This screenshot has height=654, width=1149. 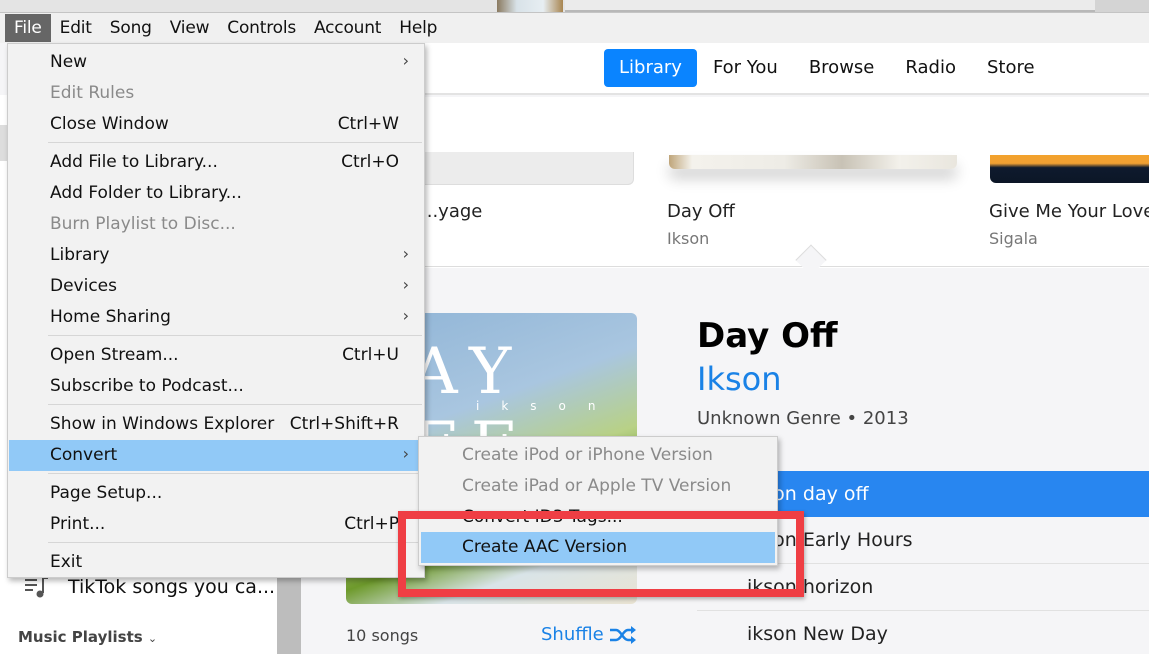 What do you see at coordinates (36, 587) in the screenshot?
I see `playlist-icon` at bounding box center [36, 587].